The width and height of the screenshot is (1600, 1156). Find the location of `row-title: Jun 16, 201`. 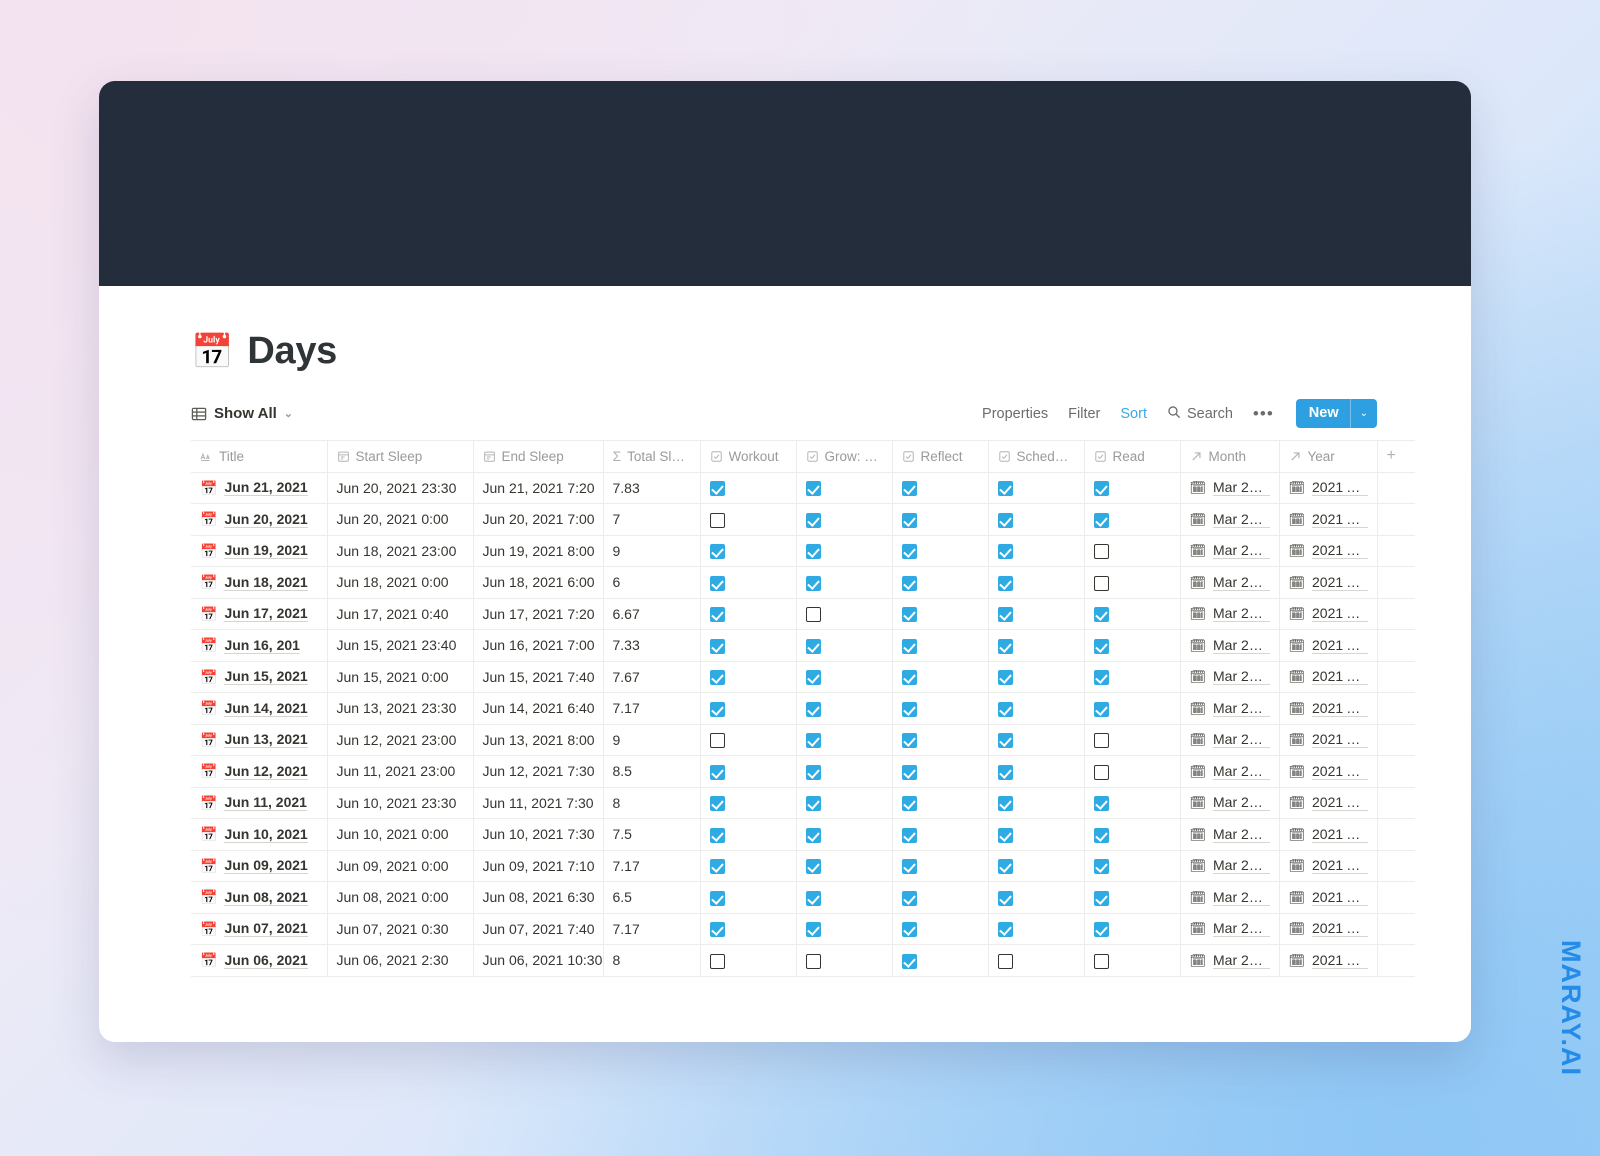

row-title: Jun 16, 201 is located at coordinates (262, 645).